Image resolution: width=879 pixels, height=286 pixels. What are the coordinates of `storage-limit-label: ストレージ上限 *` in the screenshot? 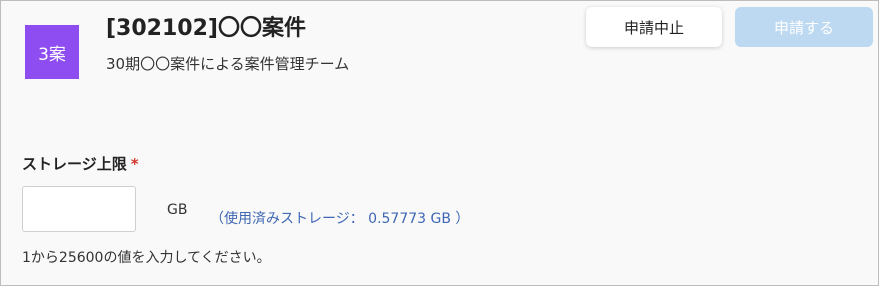 It's located at (80, 163).